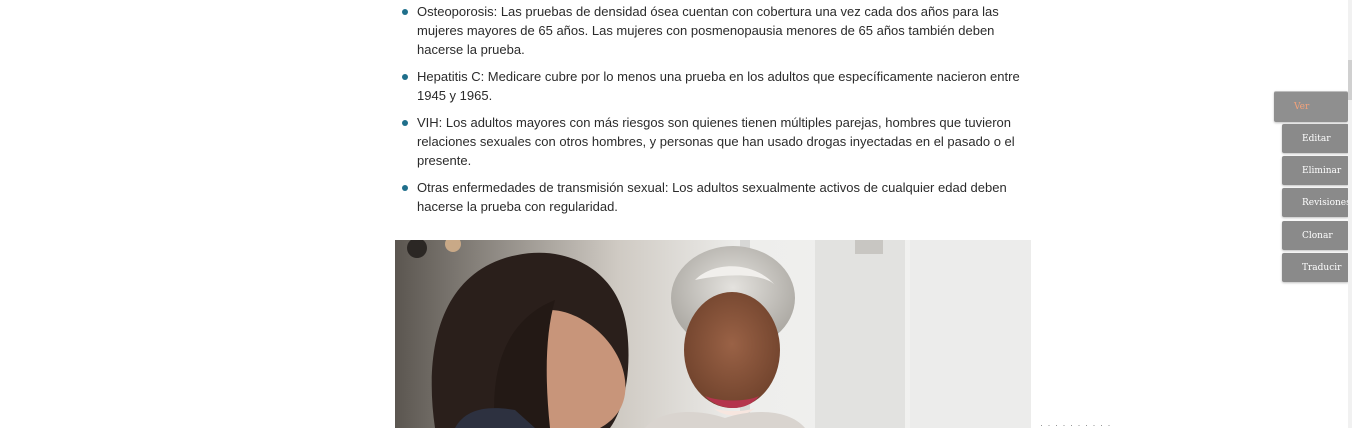 The image size is (1352, 428). I want to click on tab-label: Editar, so click(1316, 138).